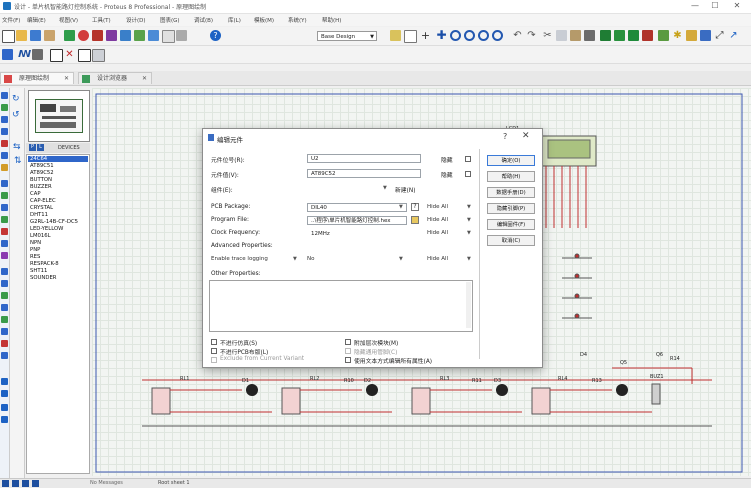 Image resolution: width=751 pixels, height=488 pixels. Describe the element at coordinates (7, 54) in the screenshot. I see `property-assign-icon` at that location.